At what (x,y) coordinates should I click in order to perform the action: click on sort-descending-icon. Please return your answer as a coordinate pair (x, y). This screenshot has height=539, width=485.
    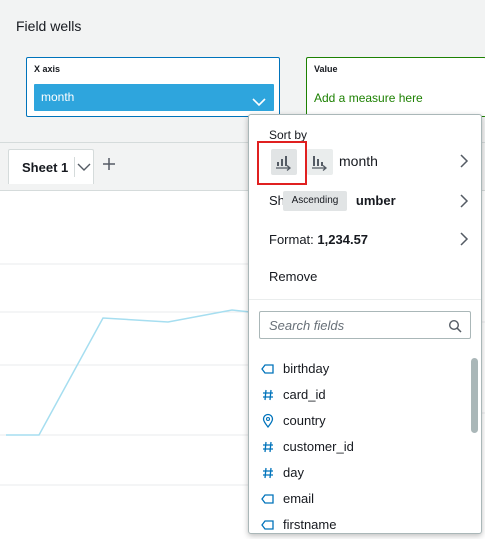
    Looking at the image, I should click on (320, 163).